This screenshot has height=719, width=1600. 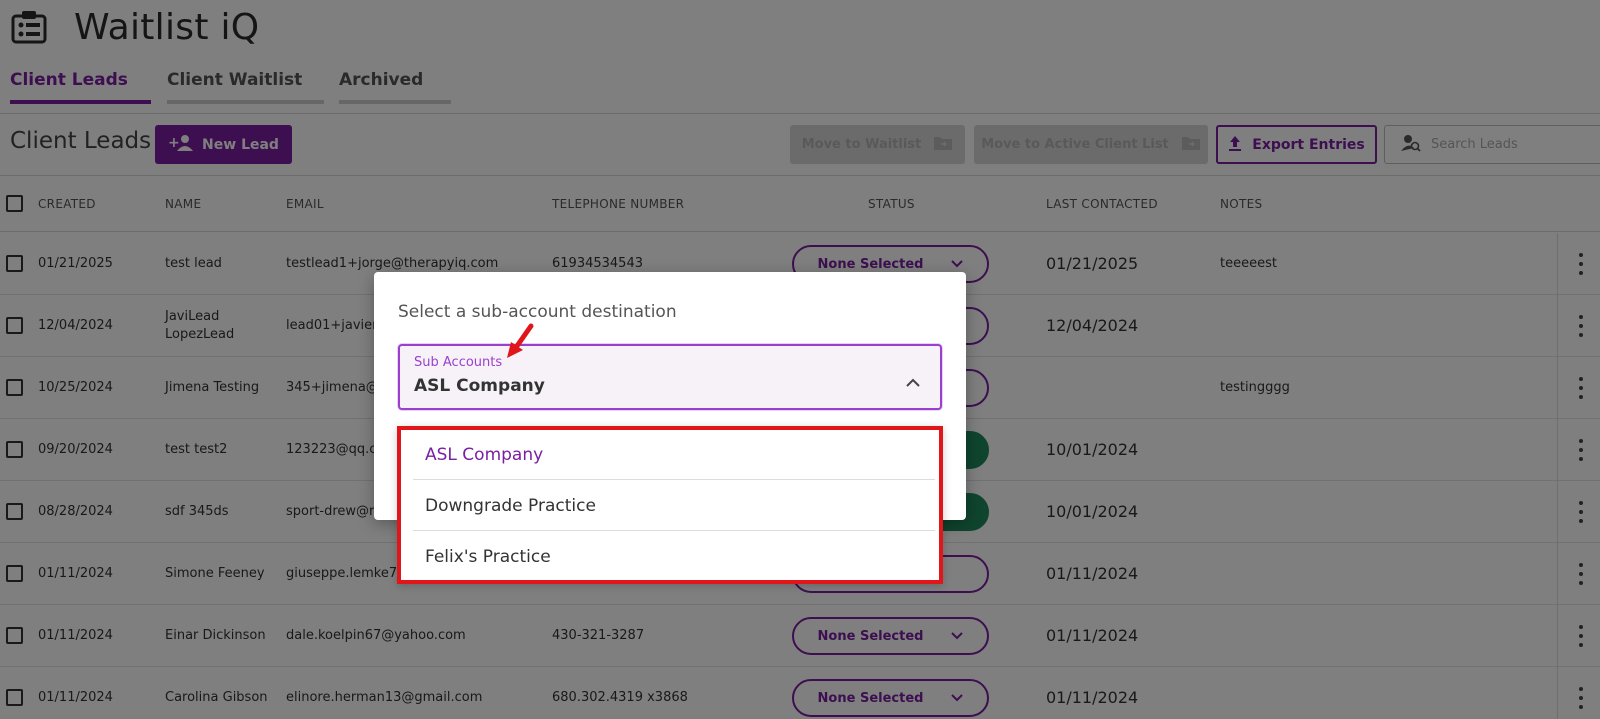 I want to click on option-downgrade-practice: Downgrade Practice, so click(x=674, y=506).